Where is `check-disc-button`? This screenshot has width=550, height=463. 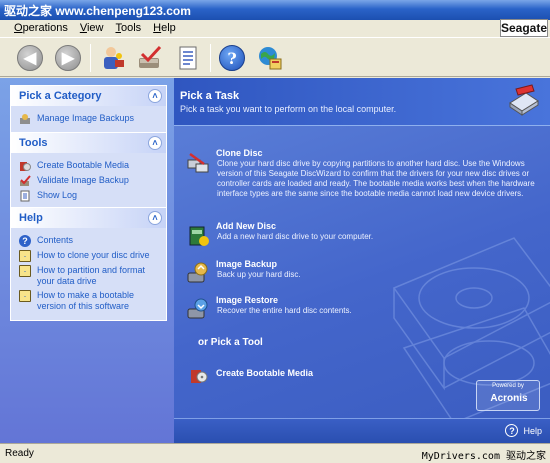
check-disc-button is located at coordinates (150, 58).